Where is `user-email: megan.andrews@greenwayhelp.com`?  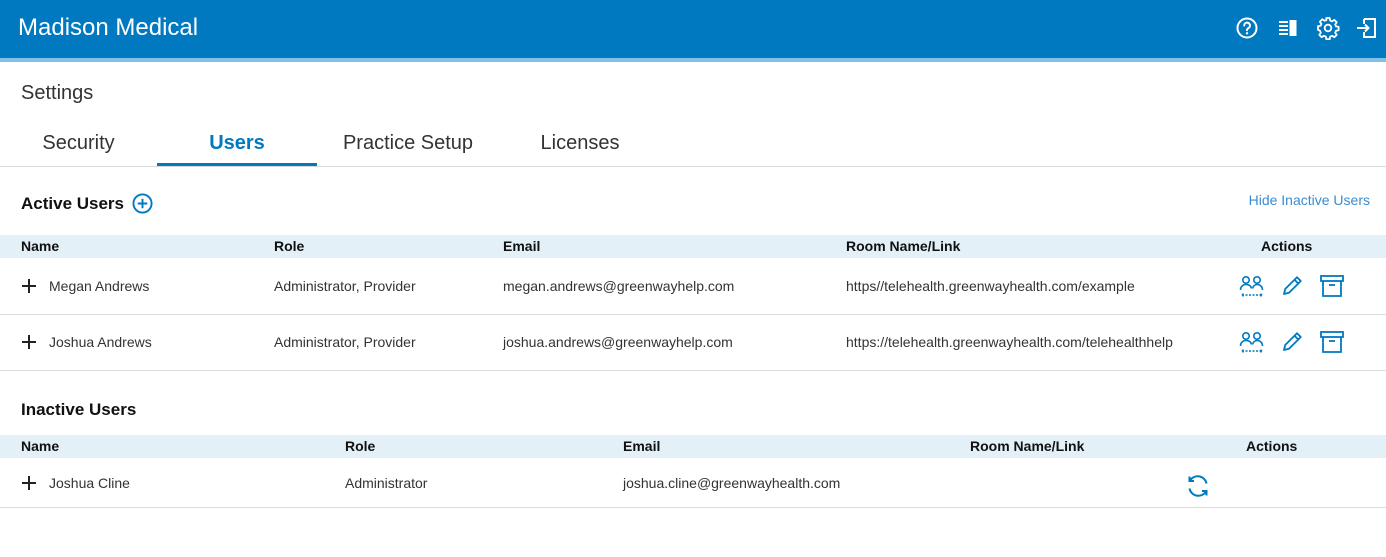
user-email: megan.andrews@greenwayhelp.com is located at coordinates (619, 286).